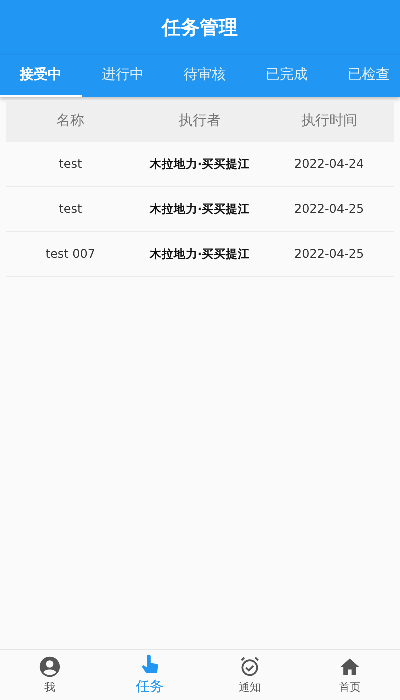  I want to click on table-cell-text: test 007, so click(70, 254).